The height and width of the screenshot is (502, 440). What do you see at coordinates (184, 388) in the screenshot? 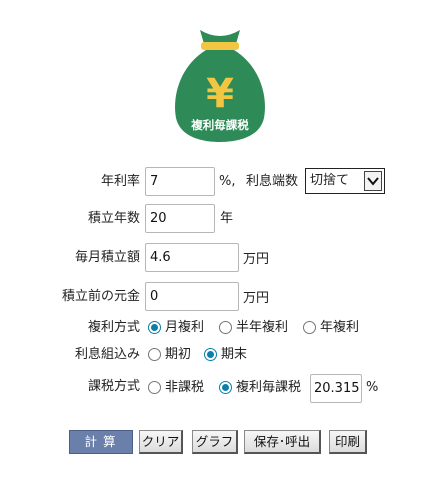
I see `tax-option-none: 非課税` at bounding box center [184, 388].